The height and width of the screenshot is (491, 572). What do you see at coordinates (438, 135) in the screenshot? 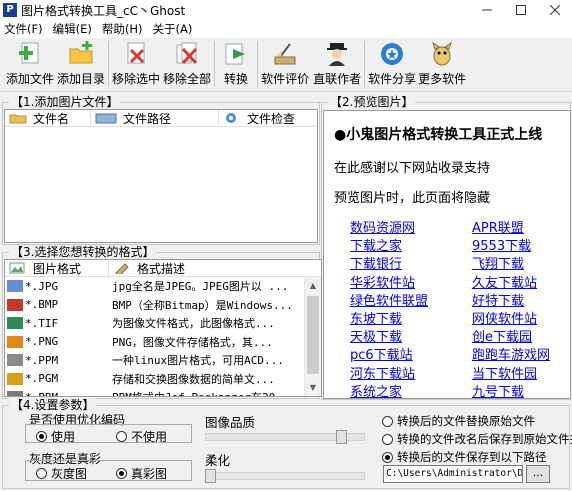
I see `preview-heading: ●小鬼图片格式转换工具正式上线` at bounding box center [438, 135].